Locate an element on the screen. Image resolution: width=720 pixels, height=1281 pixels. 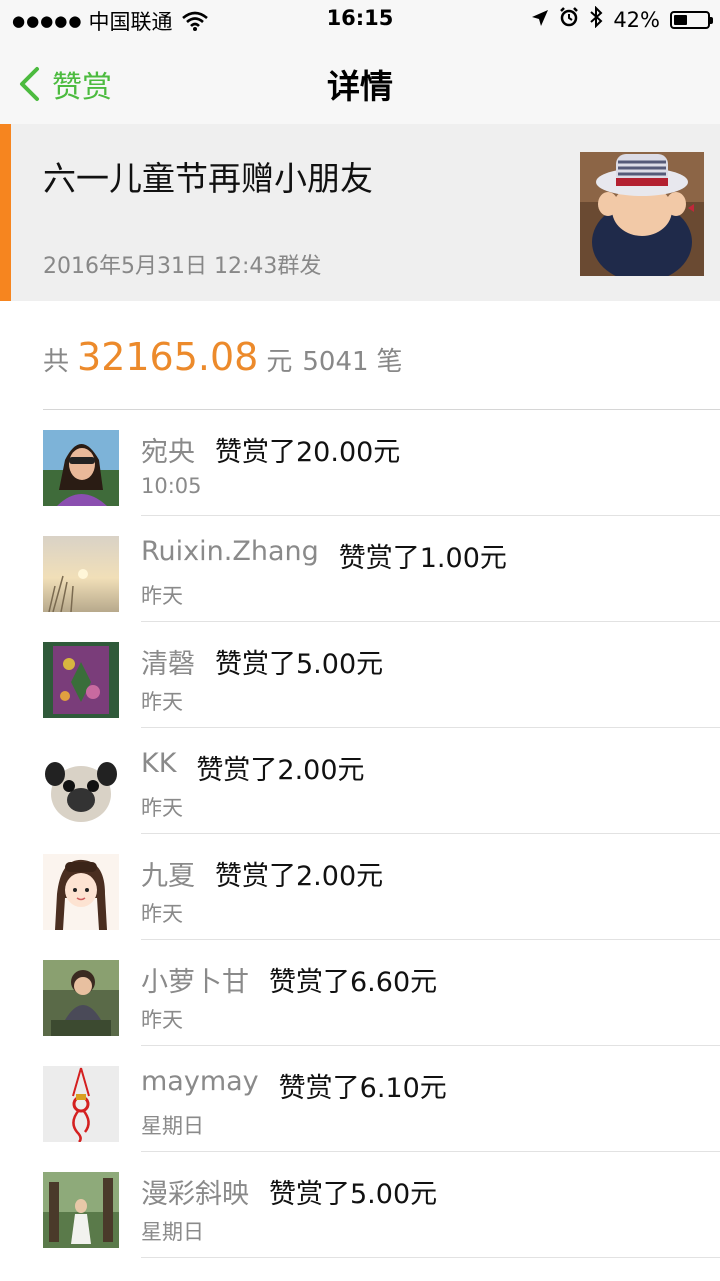
status-right: 42% is located at coordinates (622, 19).